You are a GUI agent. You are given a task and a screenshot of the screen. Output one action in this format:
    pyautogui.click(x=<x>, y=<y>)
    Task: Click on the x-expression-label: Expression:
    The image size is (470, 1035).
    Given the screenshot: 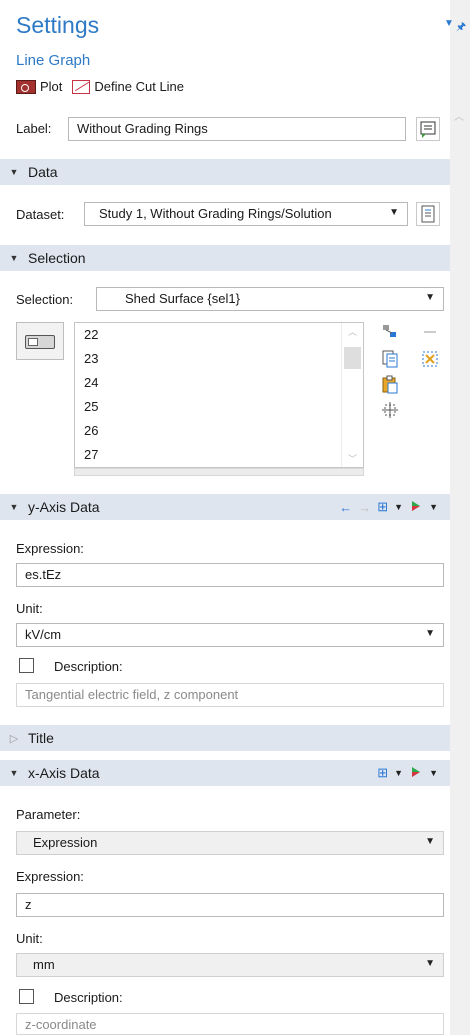 What is the action you would take?
    pyautogui.click(x=50, y=876)
    